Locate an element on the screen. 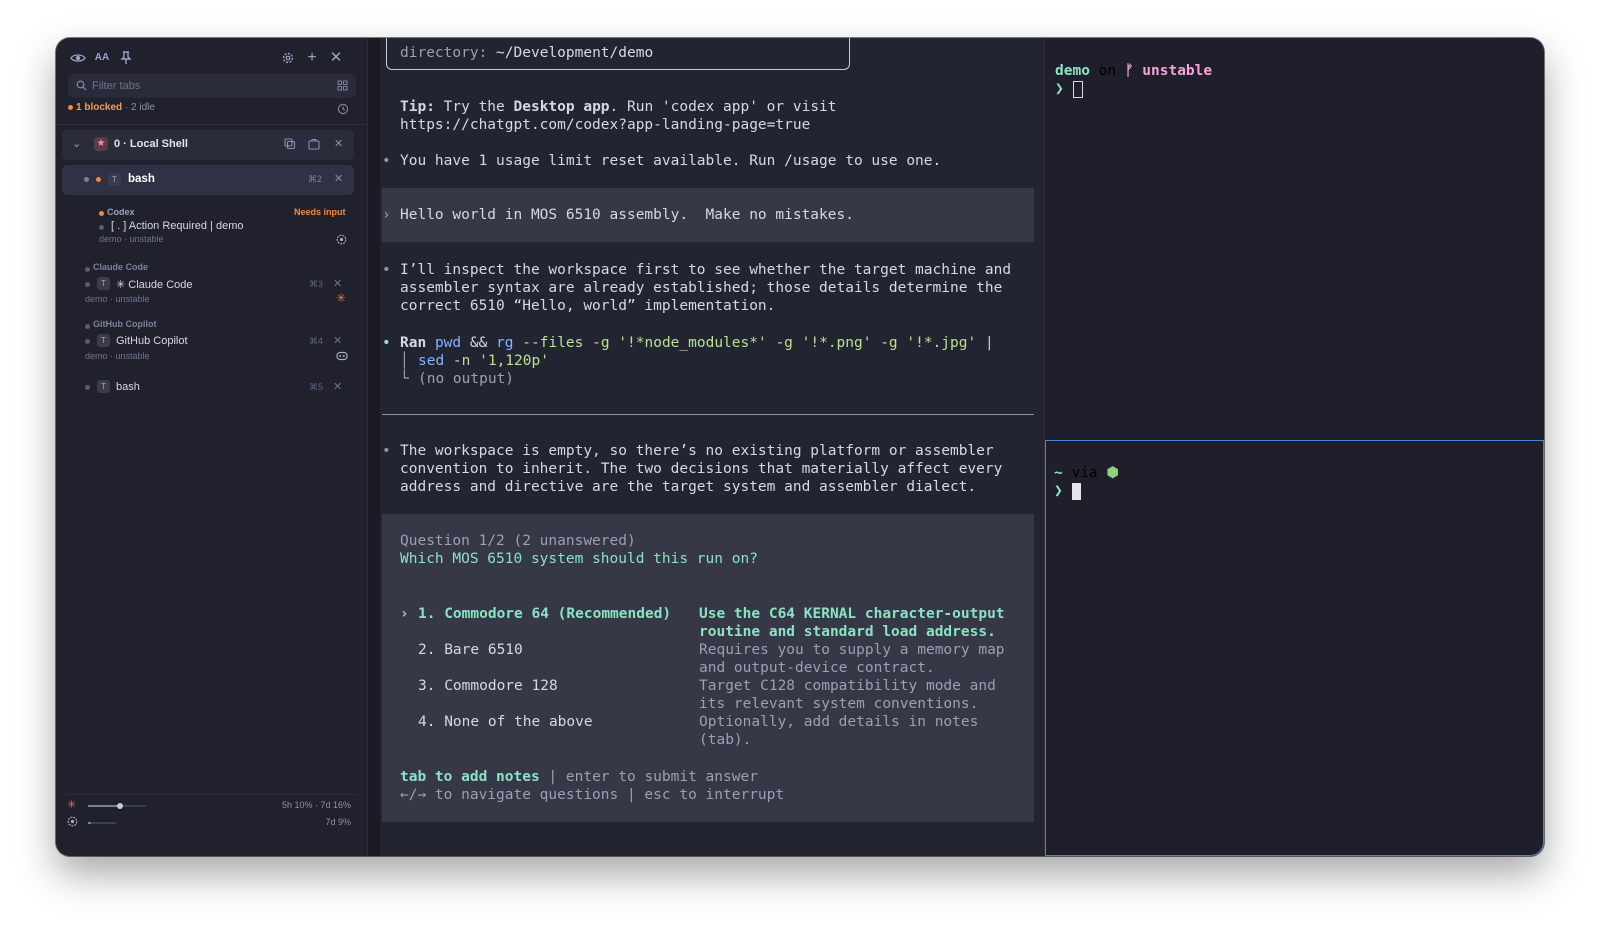 The image size is (1600, 932). option-desc-1: Optionally, add details in notes is located at coordinates (839, 722).